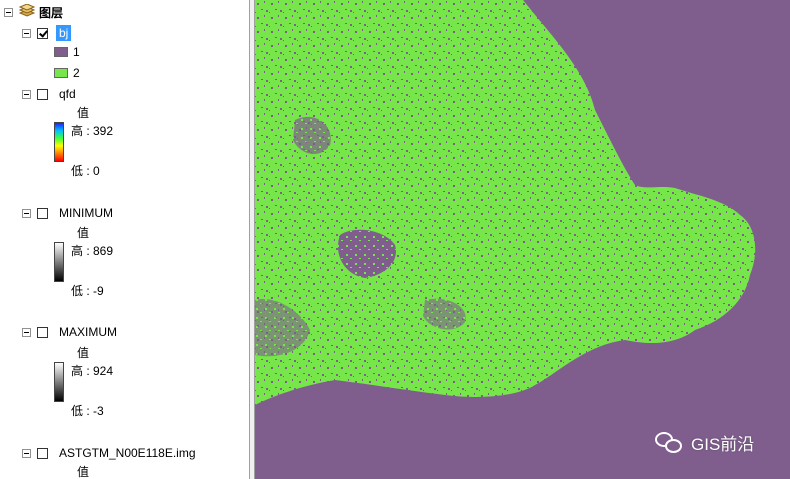 The width and height of the screenshot is (790, 479). I want to click on color-ramp, so click(59, 142).